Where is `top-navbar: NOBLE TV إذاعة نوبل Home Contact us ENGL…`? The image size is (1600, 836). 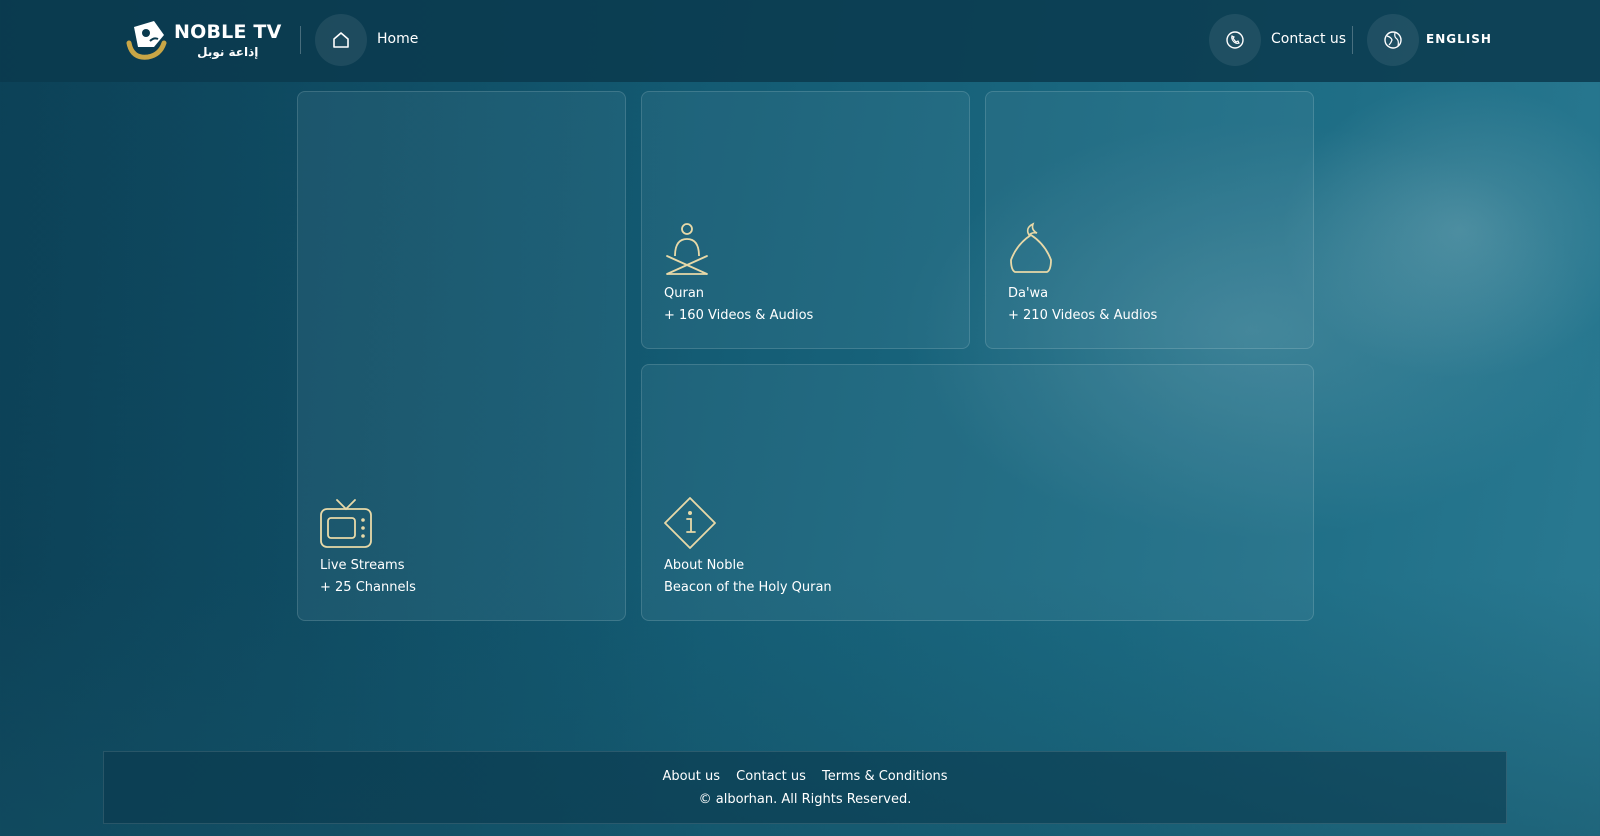
top-navbar: NOBLE TV إذاعة نوبل Home Contact us ENGL… is located at coordinates (800, 41).